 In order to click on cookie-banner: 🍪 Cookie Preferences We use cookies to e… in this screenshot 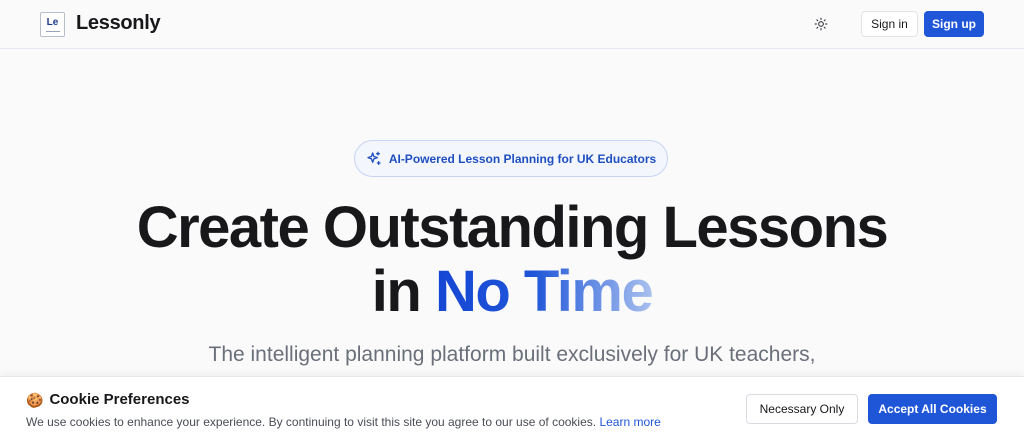, I will do `click(512, 407)`.